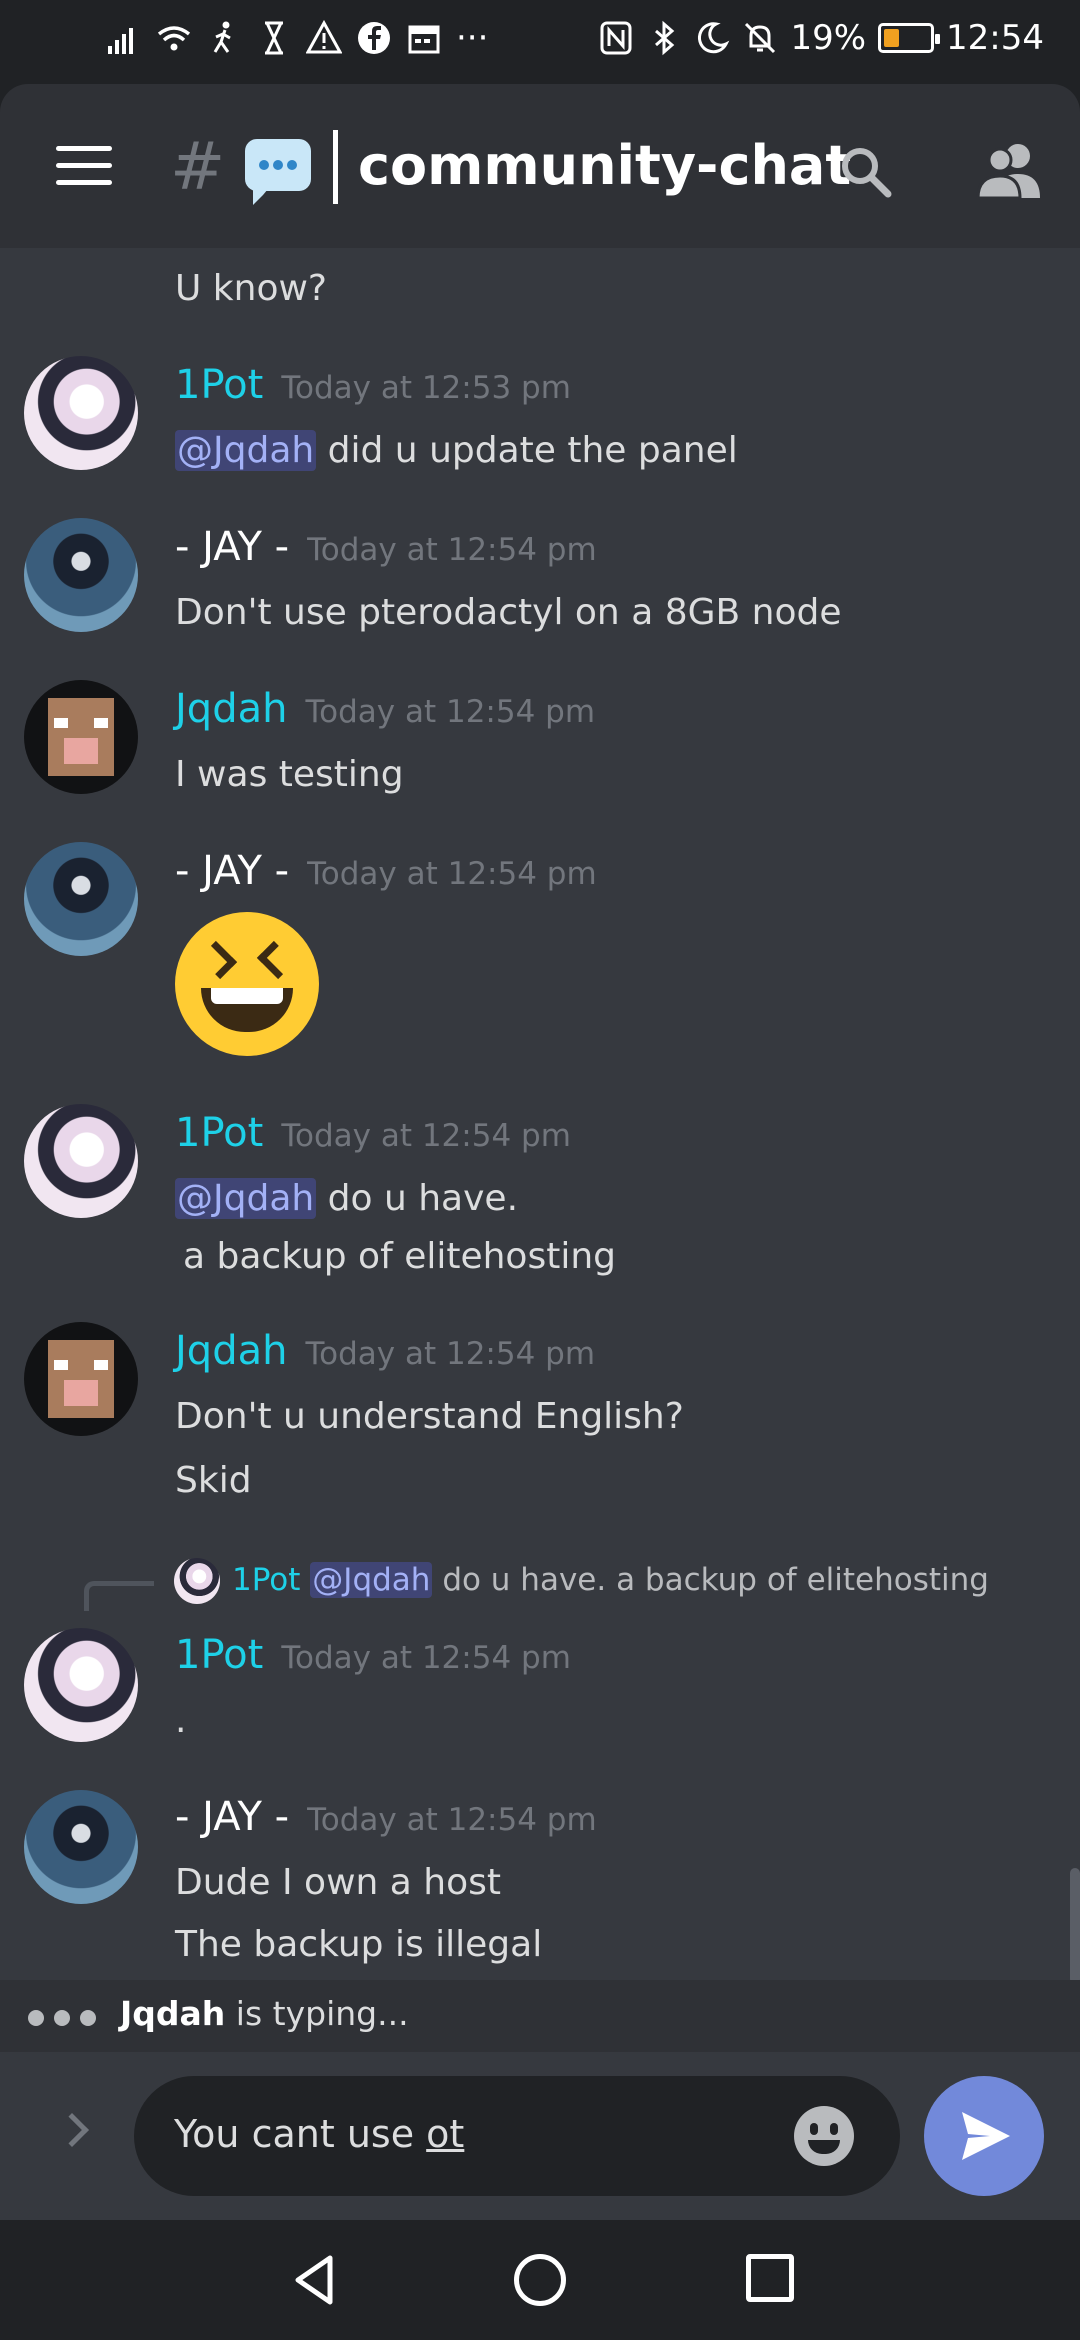  I want to click on send-icon, so click(986, 2136).